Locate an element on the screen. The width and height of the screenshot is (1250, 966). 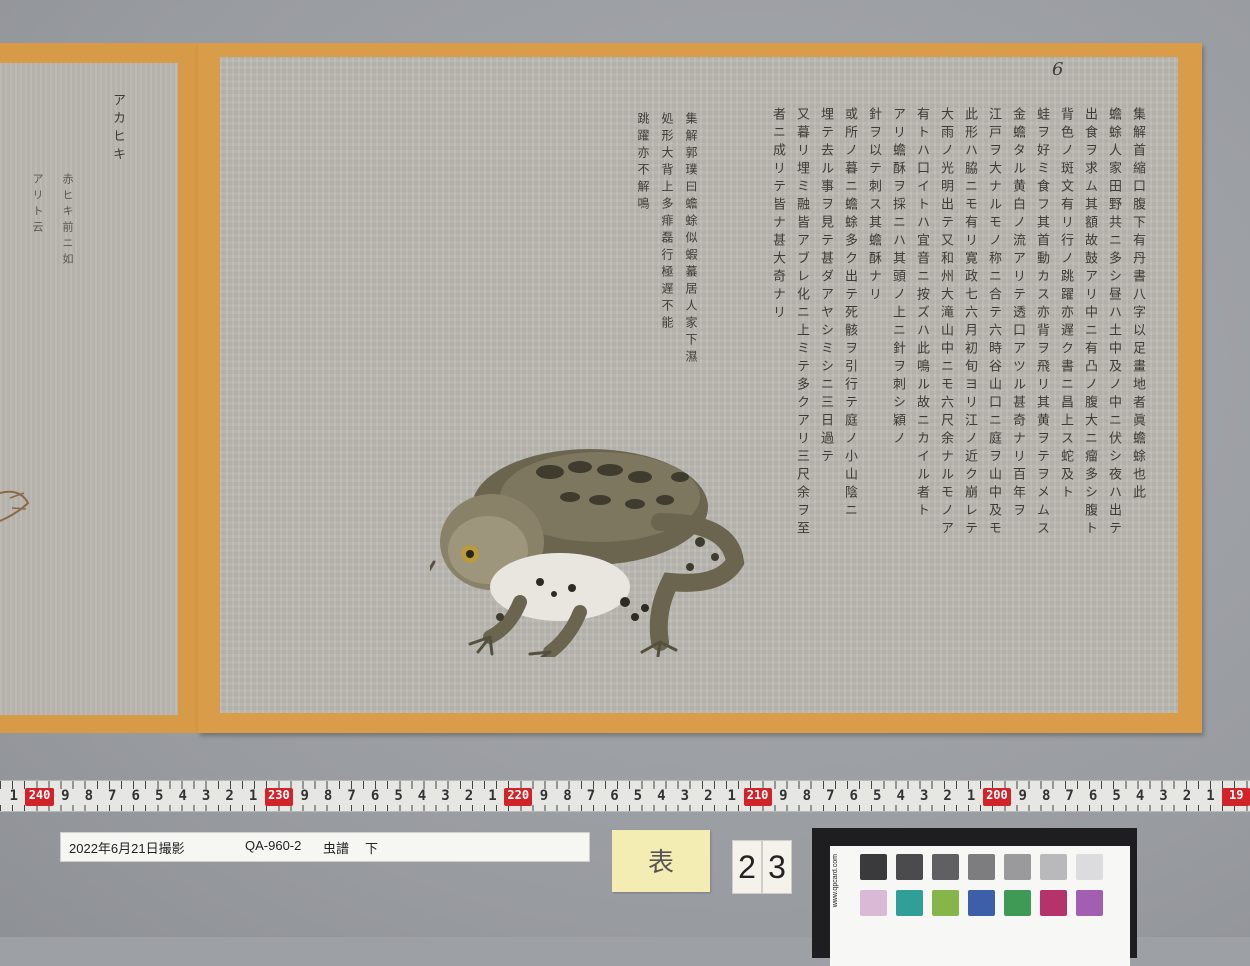
text-column: 背色ノ斑文有リ行ノ跳躍亦遅ク書ニ昌上ス蛇及ト is located at coordinates (1065, 305).